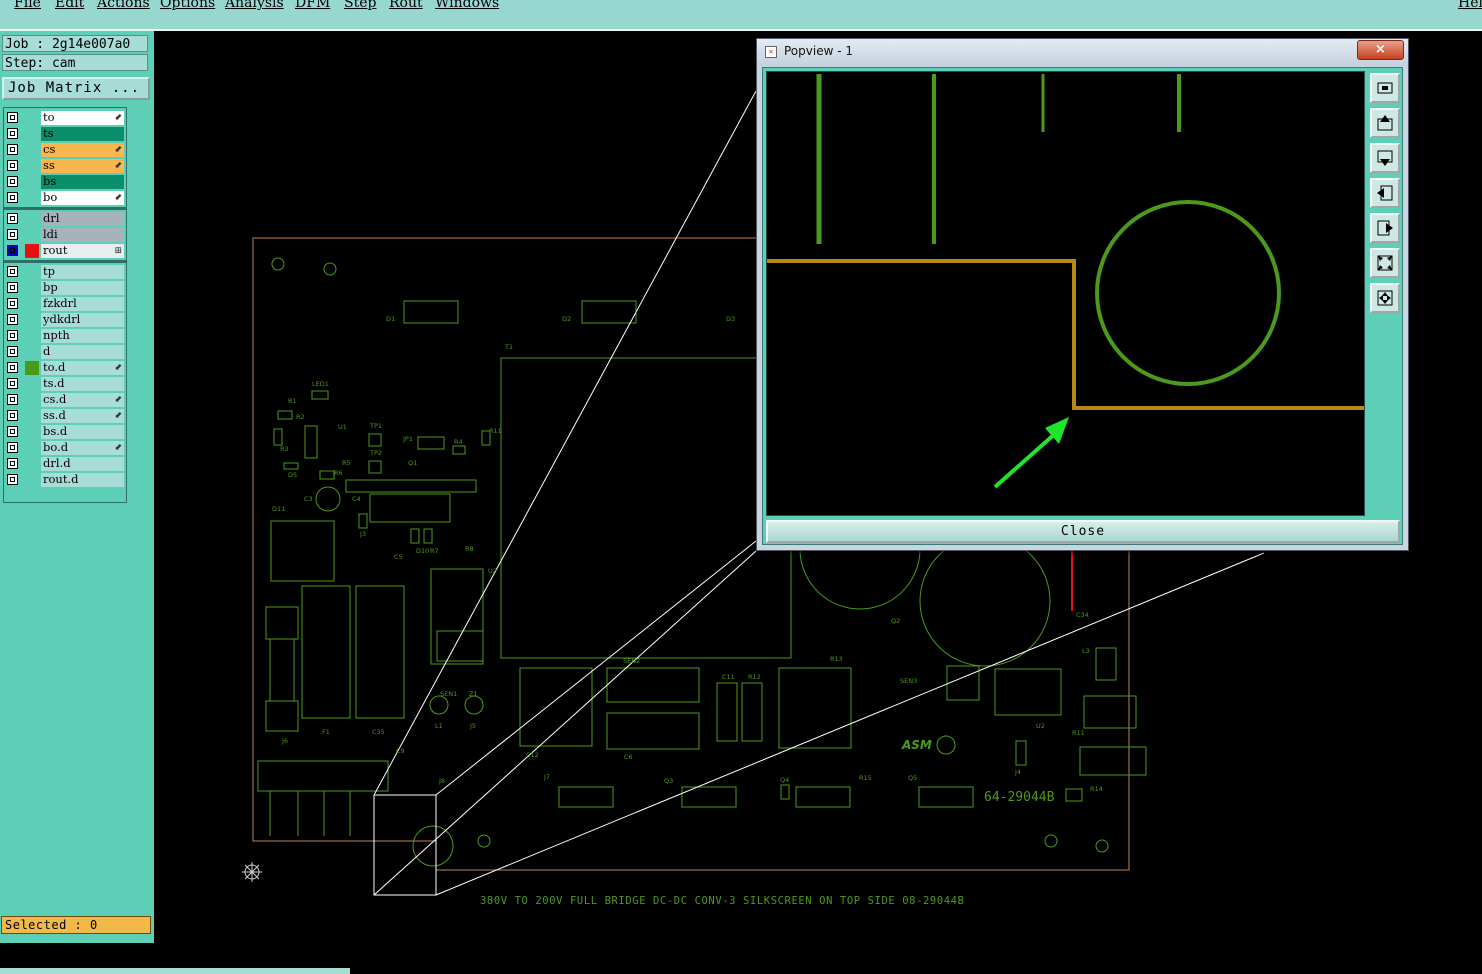 This screenshot has height=974, width=1482. I want to click on zoom-fit-icon, so click(1385, 88).